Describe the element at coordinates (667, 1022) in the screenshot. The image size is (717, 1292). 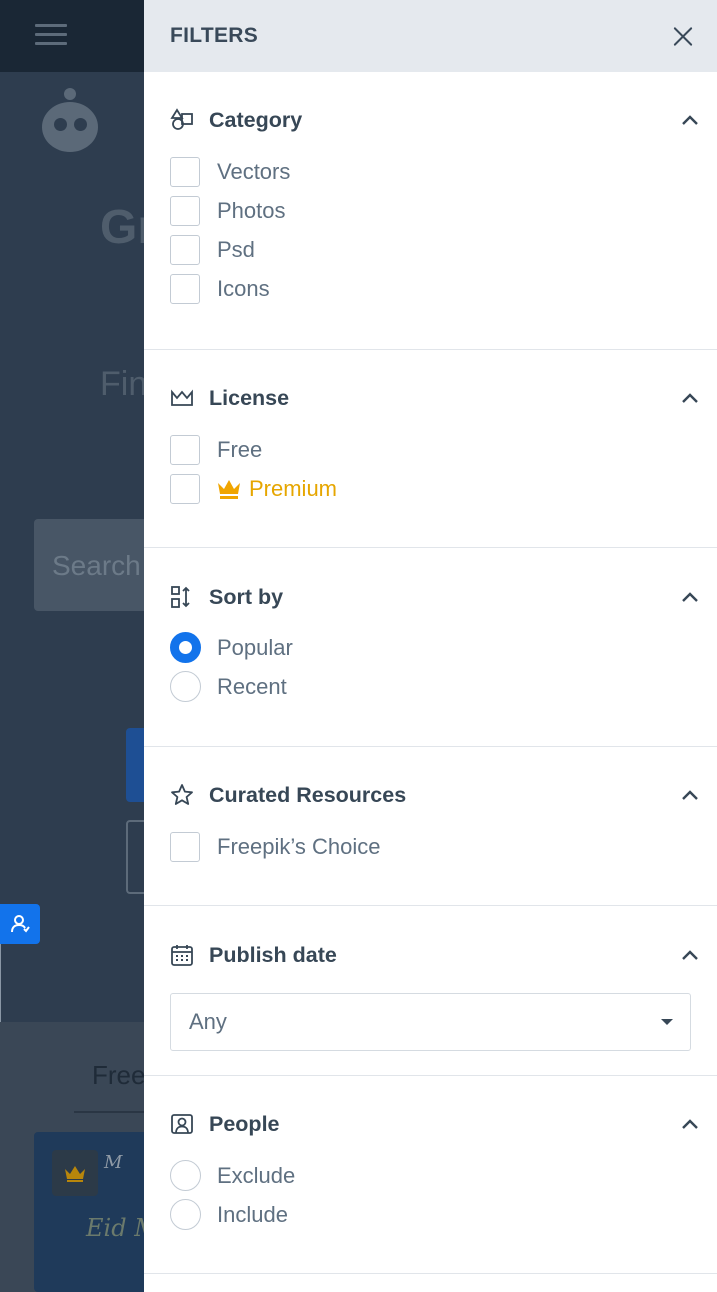
I see `caret-down-icon` at that location.